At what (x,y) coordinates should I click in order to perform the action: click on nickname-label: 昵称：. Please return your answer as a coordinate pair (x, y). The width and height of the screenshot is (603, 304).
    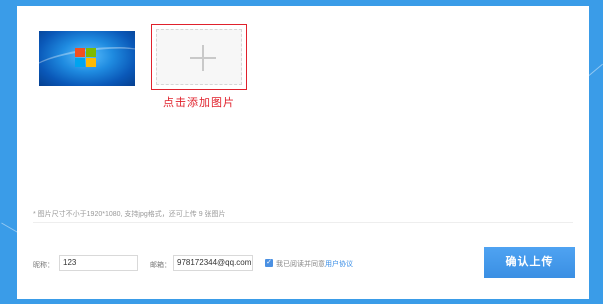
    Looking at the image, I should click on (43, 265).